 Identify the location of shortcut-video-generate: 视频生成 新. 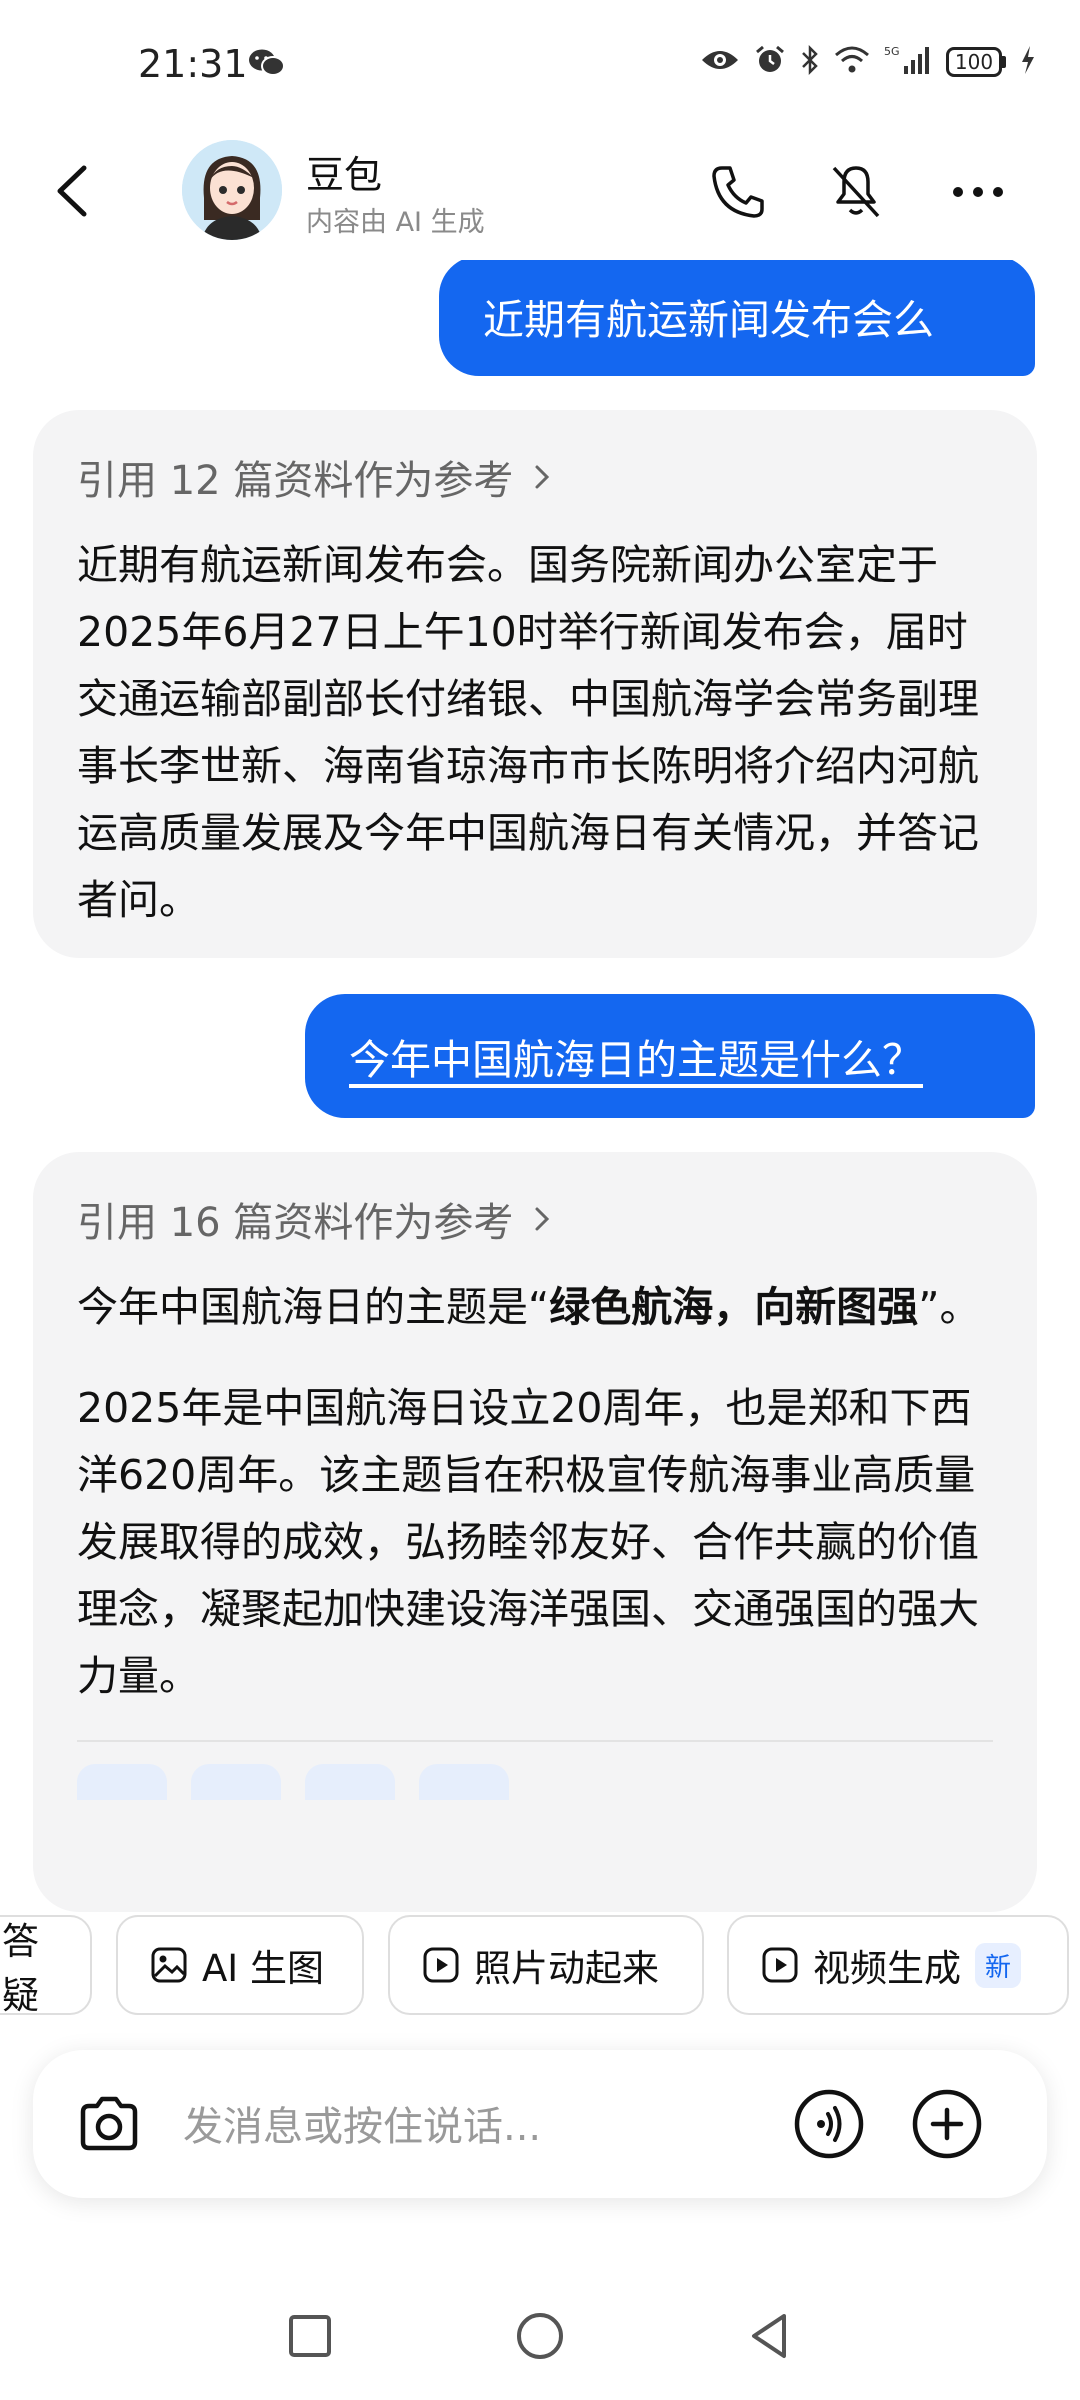
(898, 1965).